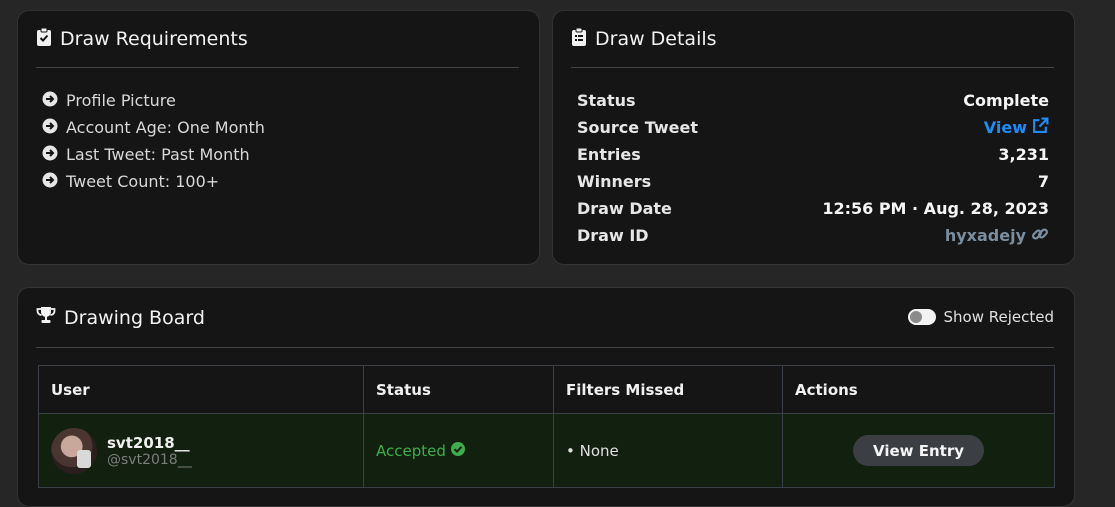  I want to click on avatar, so click(74, 450).